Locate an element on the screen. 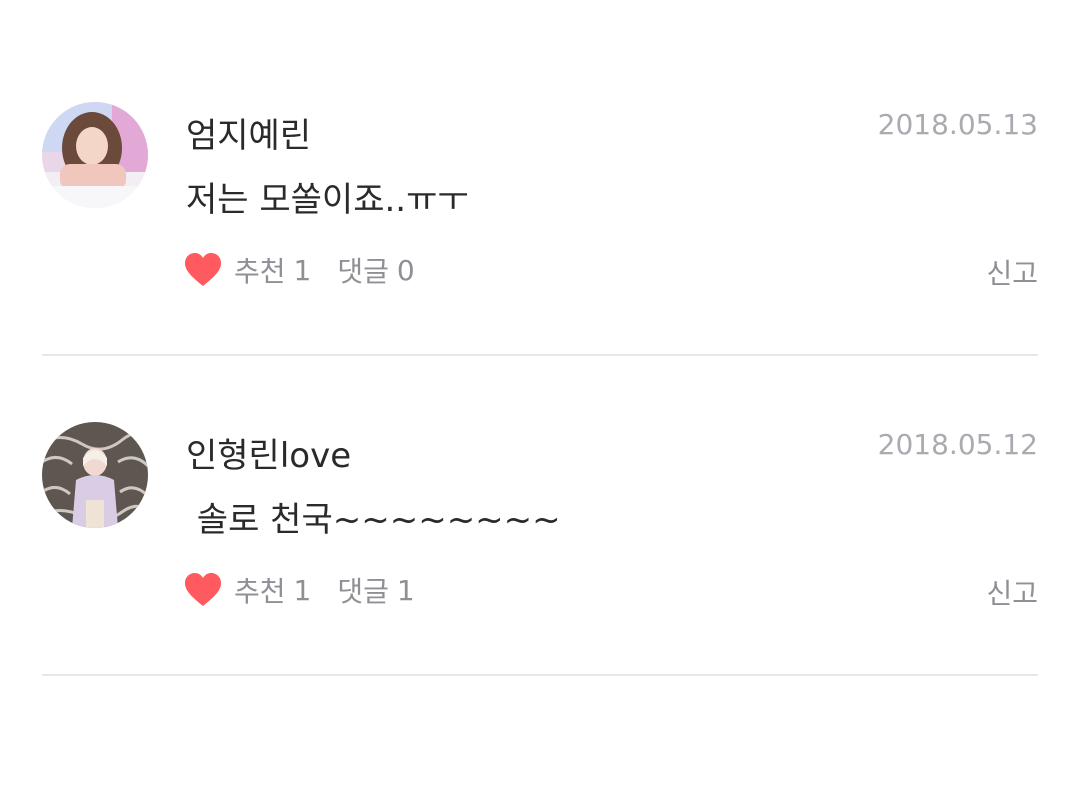 Image resolution: width=1080 pixels, height=810 pixels. comment-date: 2018.05.12 is located at coordinates (957, 444).